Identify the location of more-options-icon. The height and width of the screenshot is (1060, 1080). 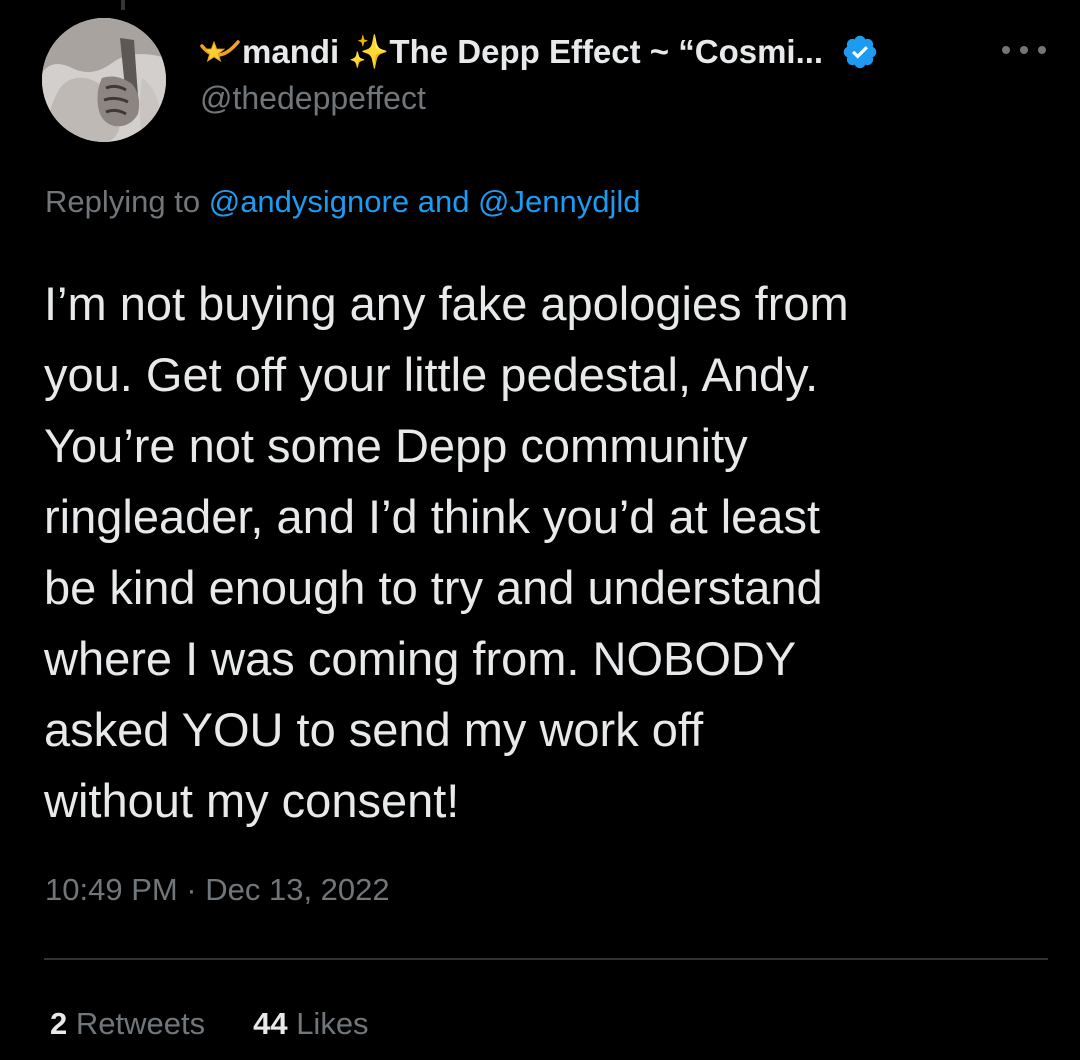
(1024, 50).